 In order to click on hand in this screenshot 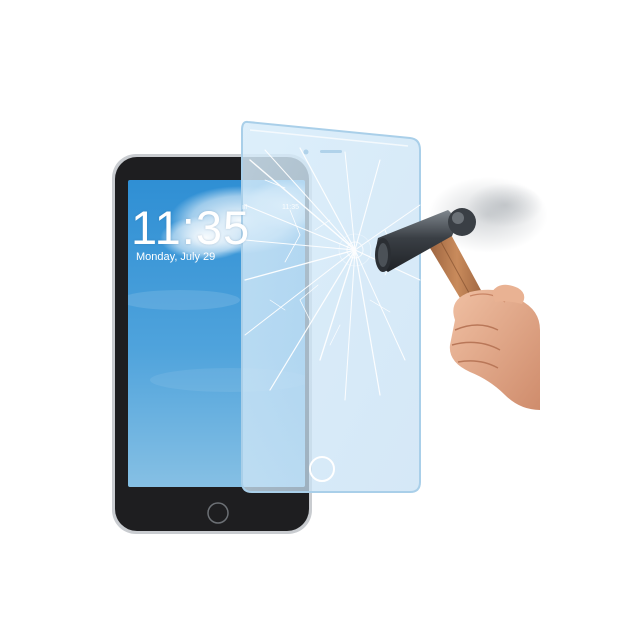, I will do `click(494, 347)`.